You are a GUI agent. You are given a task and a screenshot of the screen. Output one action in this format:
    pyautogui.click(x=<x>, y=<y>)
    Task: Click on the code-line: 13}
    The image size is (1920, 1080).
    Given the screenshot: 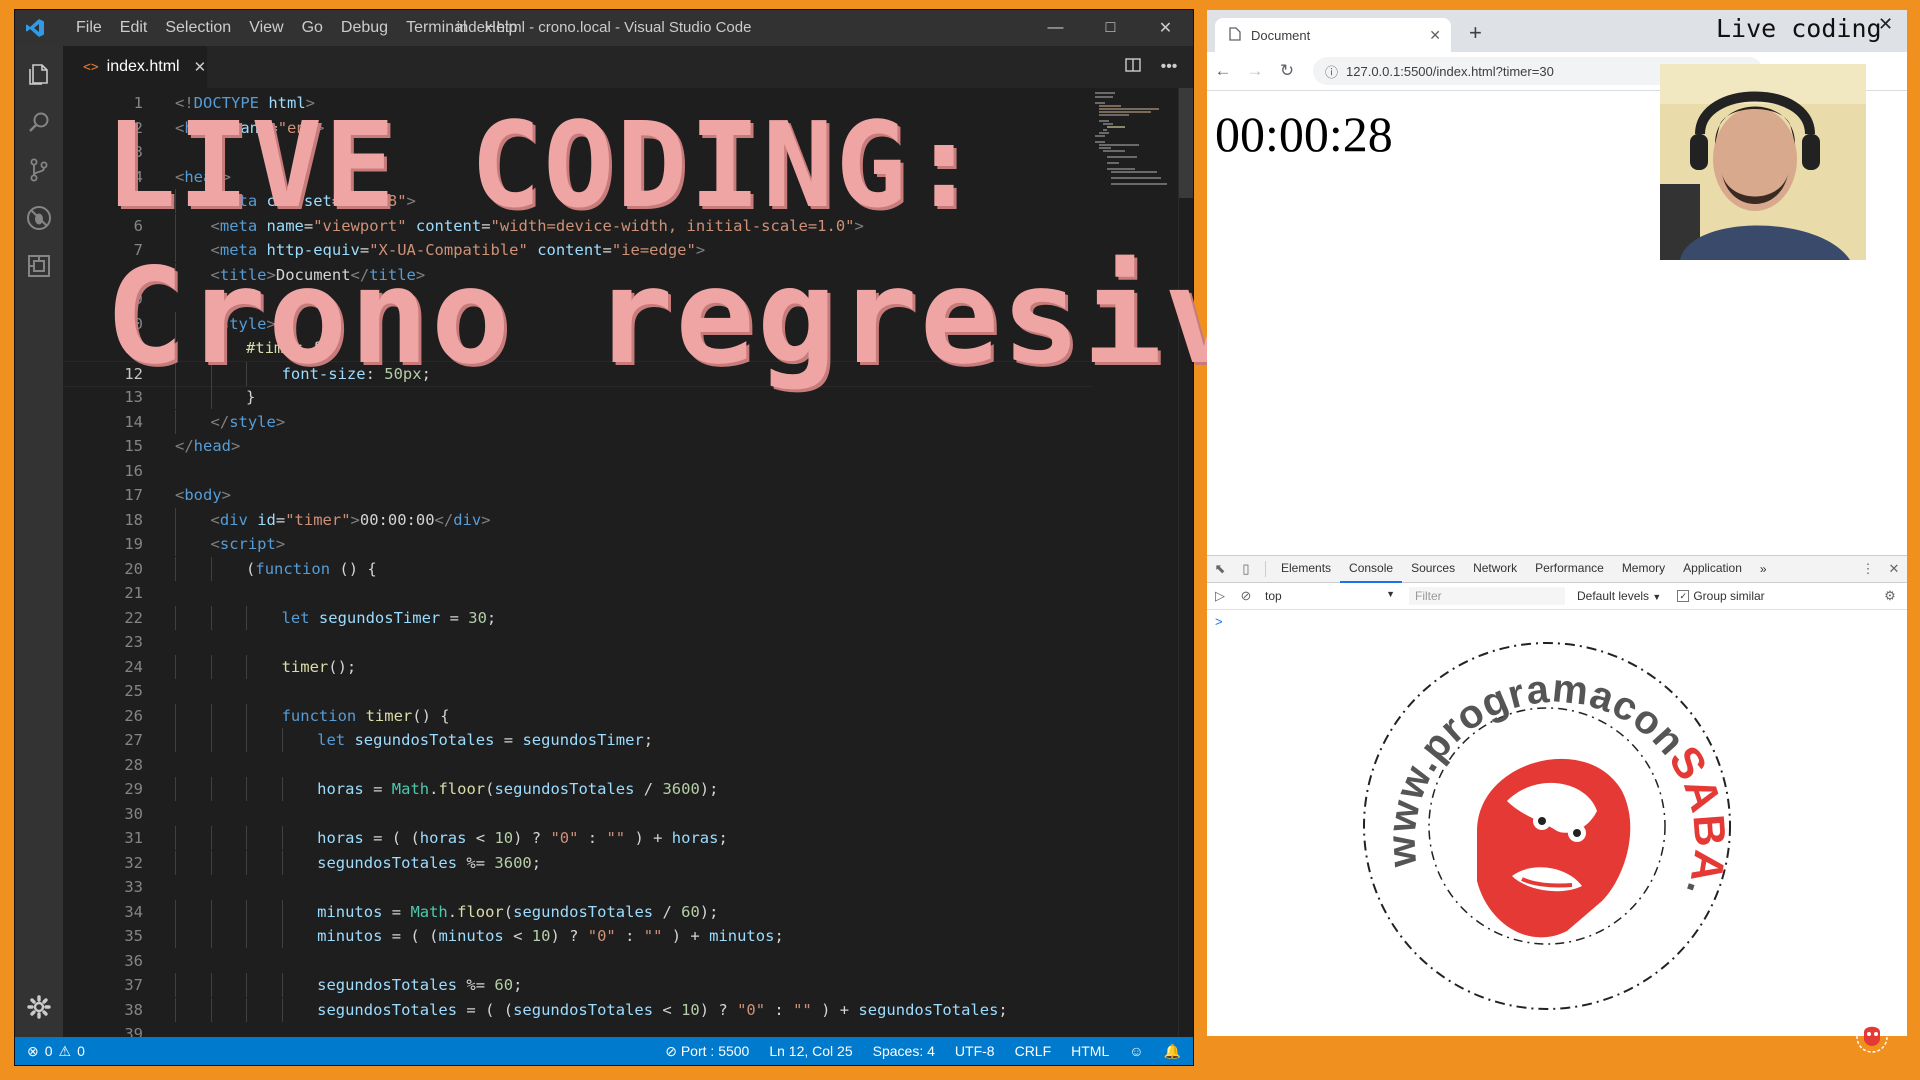 What is the action you would take?
    pyautogui.click(x=578, y=397)
    